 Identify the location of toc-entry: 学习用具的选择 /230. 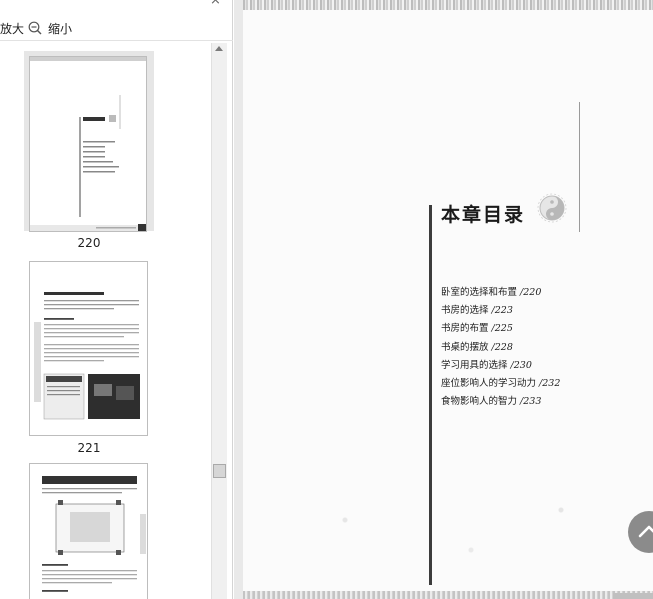
(500, 366).